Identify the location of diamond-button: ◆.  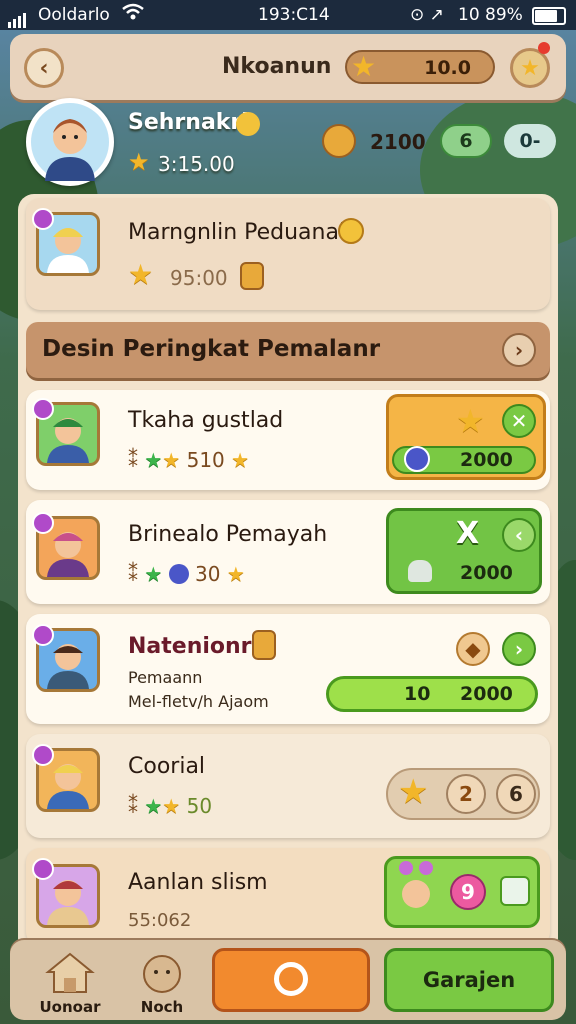
(473, 649).